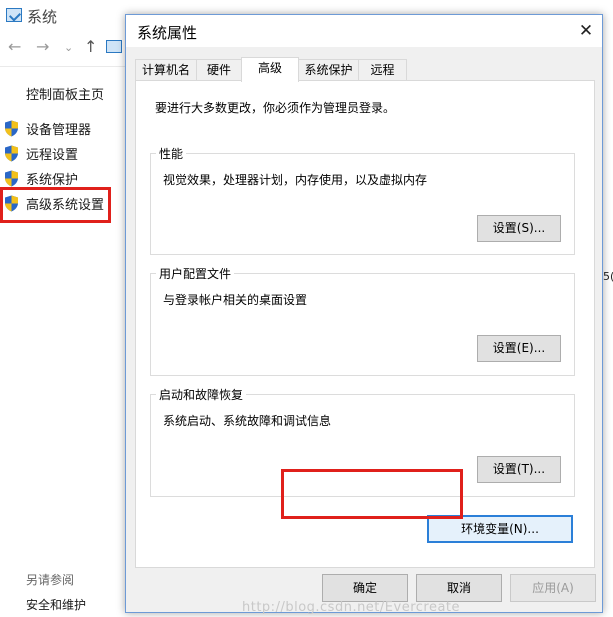 Image resolution: width=613 pixels, height=617 pixels. I want to click on forward-arrow-icon: →, so click(42, 46).